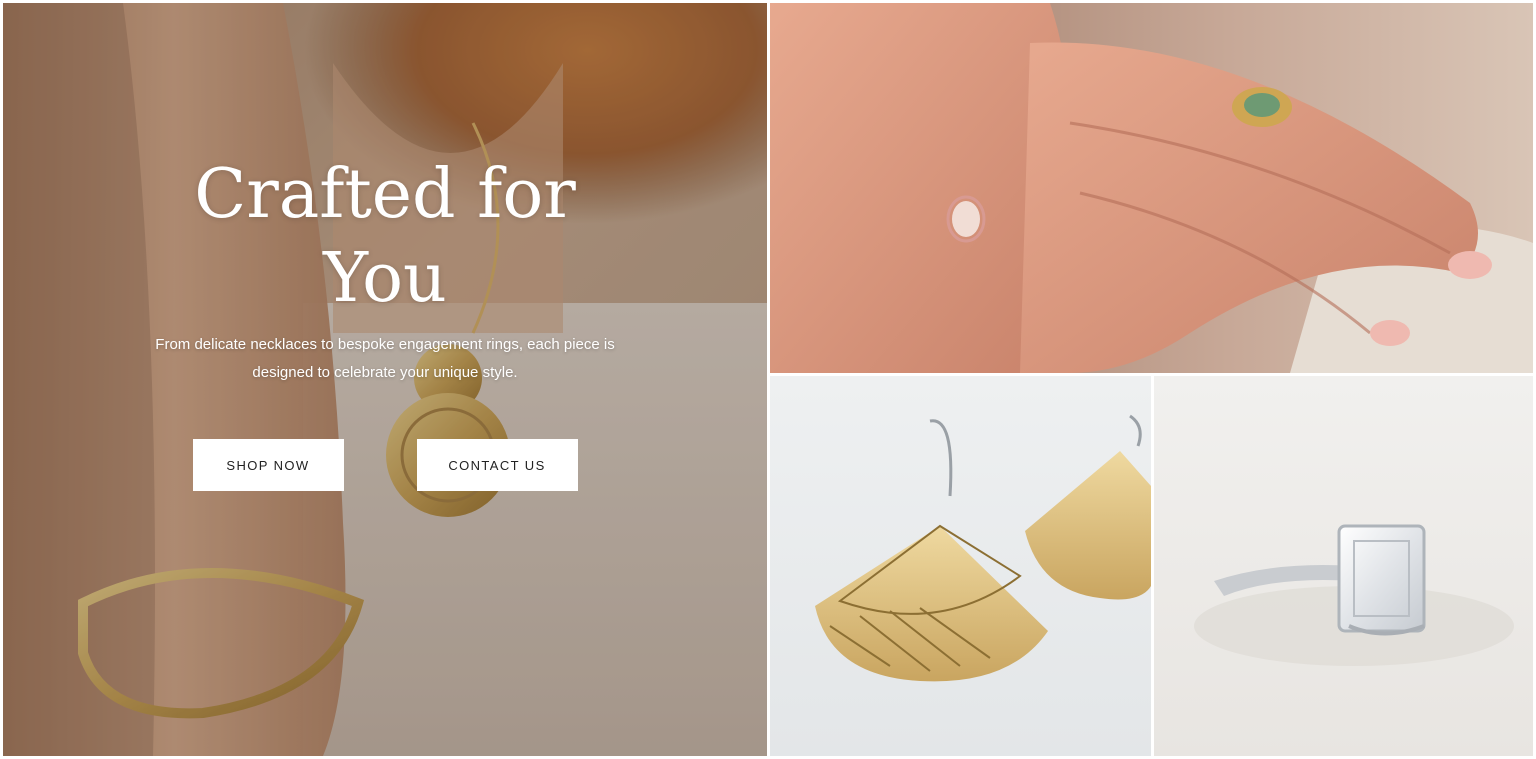  Describe the element at coordinates (497, 465) in the screenshot. I see `contact-us-button: CONTACT US` at that location.